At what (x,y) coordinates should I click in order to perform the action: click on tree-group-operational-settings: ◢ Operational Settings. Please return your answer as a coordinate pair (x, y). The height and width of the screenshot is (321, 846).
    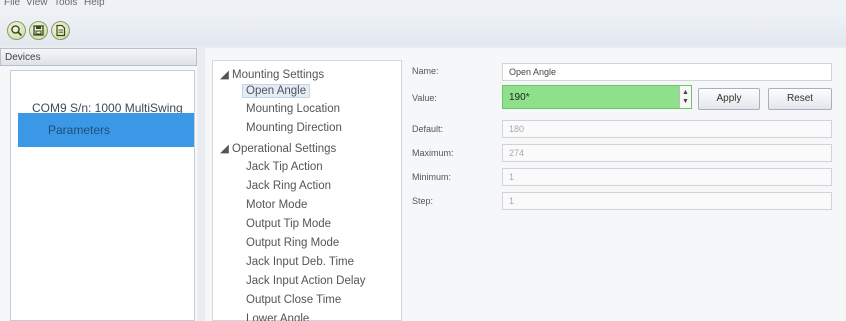
    Looking at the image, I should click on (278, 148).